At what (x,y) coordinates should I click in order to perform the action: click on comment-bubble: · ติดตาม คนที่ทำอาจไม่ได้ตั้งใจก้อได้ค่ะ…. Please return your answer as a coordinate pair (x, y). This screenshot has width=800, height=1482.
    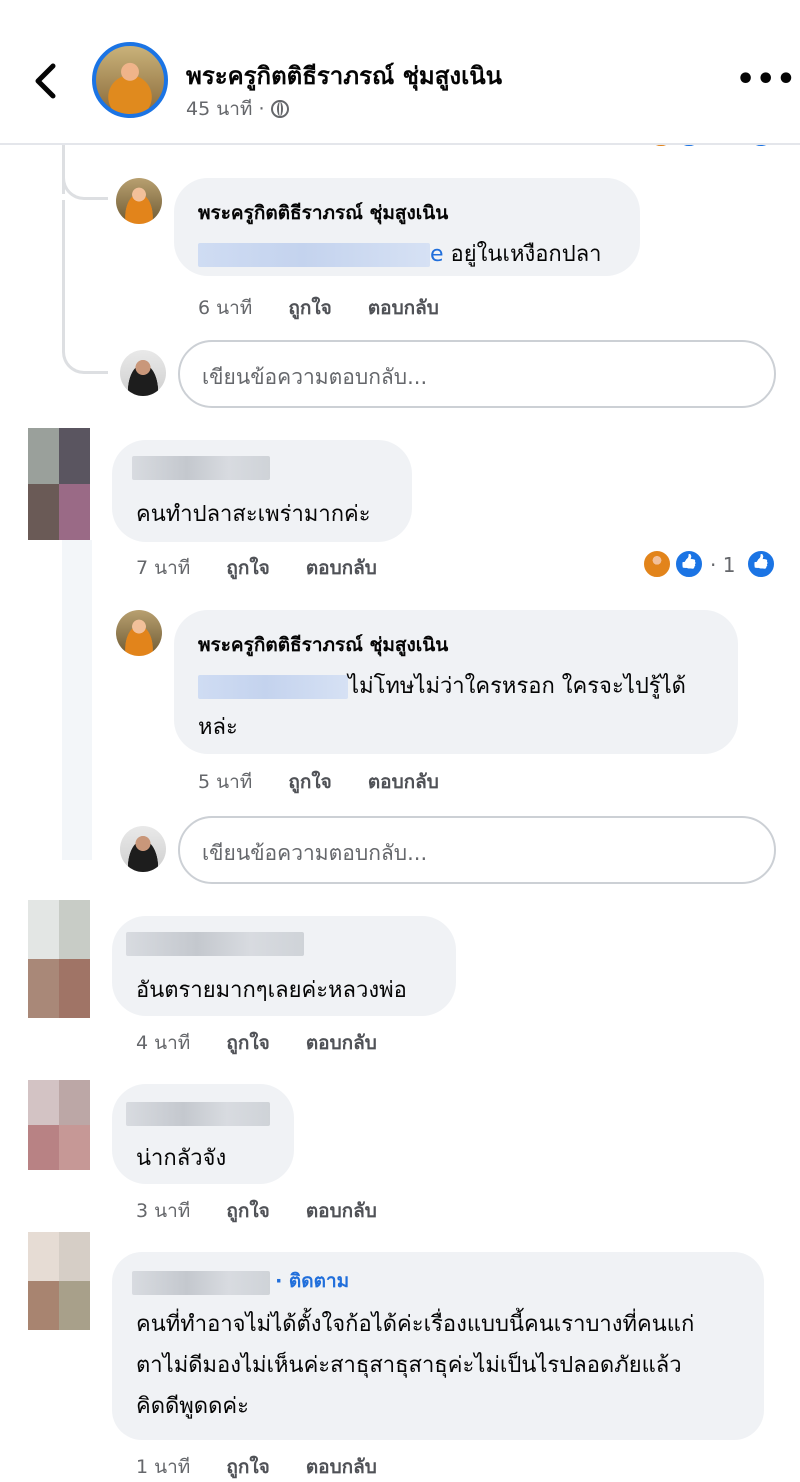
    Looking at the image, I should click on (438, 1346).